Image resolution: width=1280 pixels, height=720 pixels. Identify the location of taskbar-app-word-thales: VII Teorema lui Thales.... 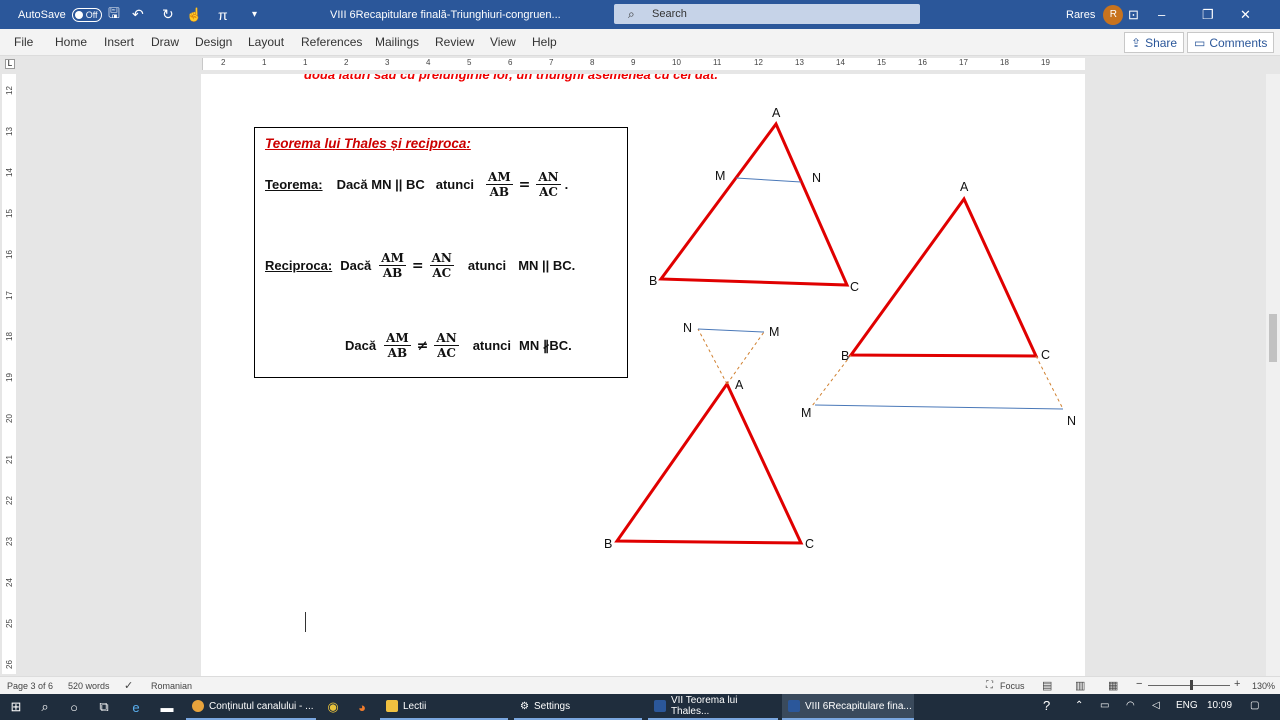
(713, 707).